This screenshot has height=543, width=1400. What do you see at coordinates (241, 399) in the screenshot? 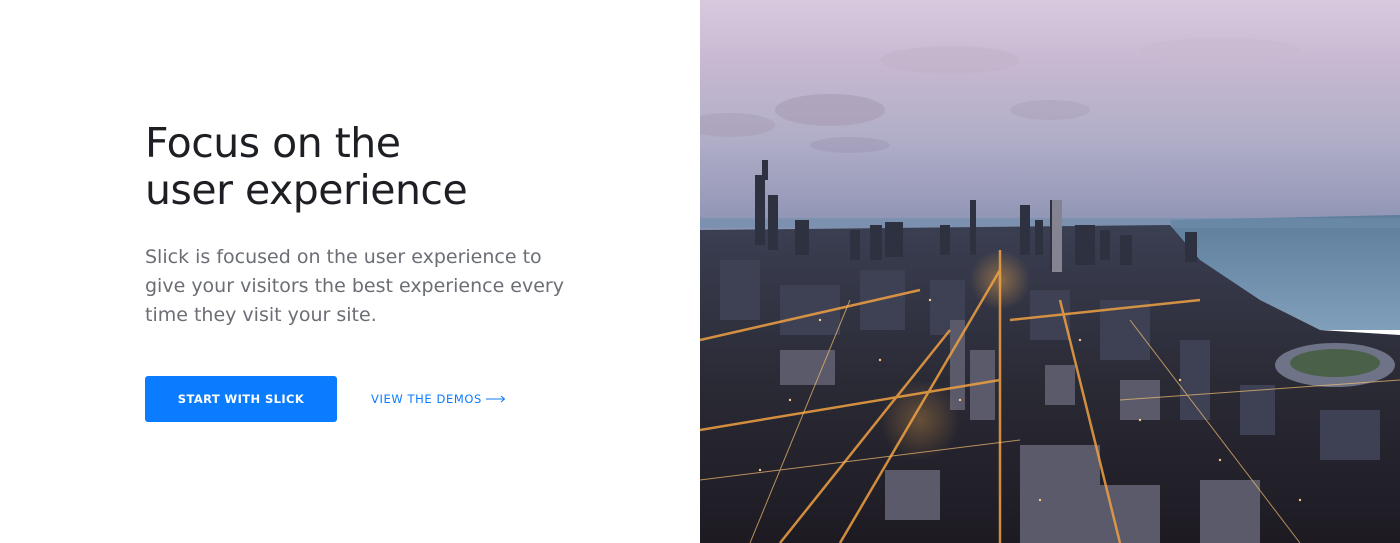
I see `start-with-slick-button: START WITH SLICK` at bounding box center [241, 399].